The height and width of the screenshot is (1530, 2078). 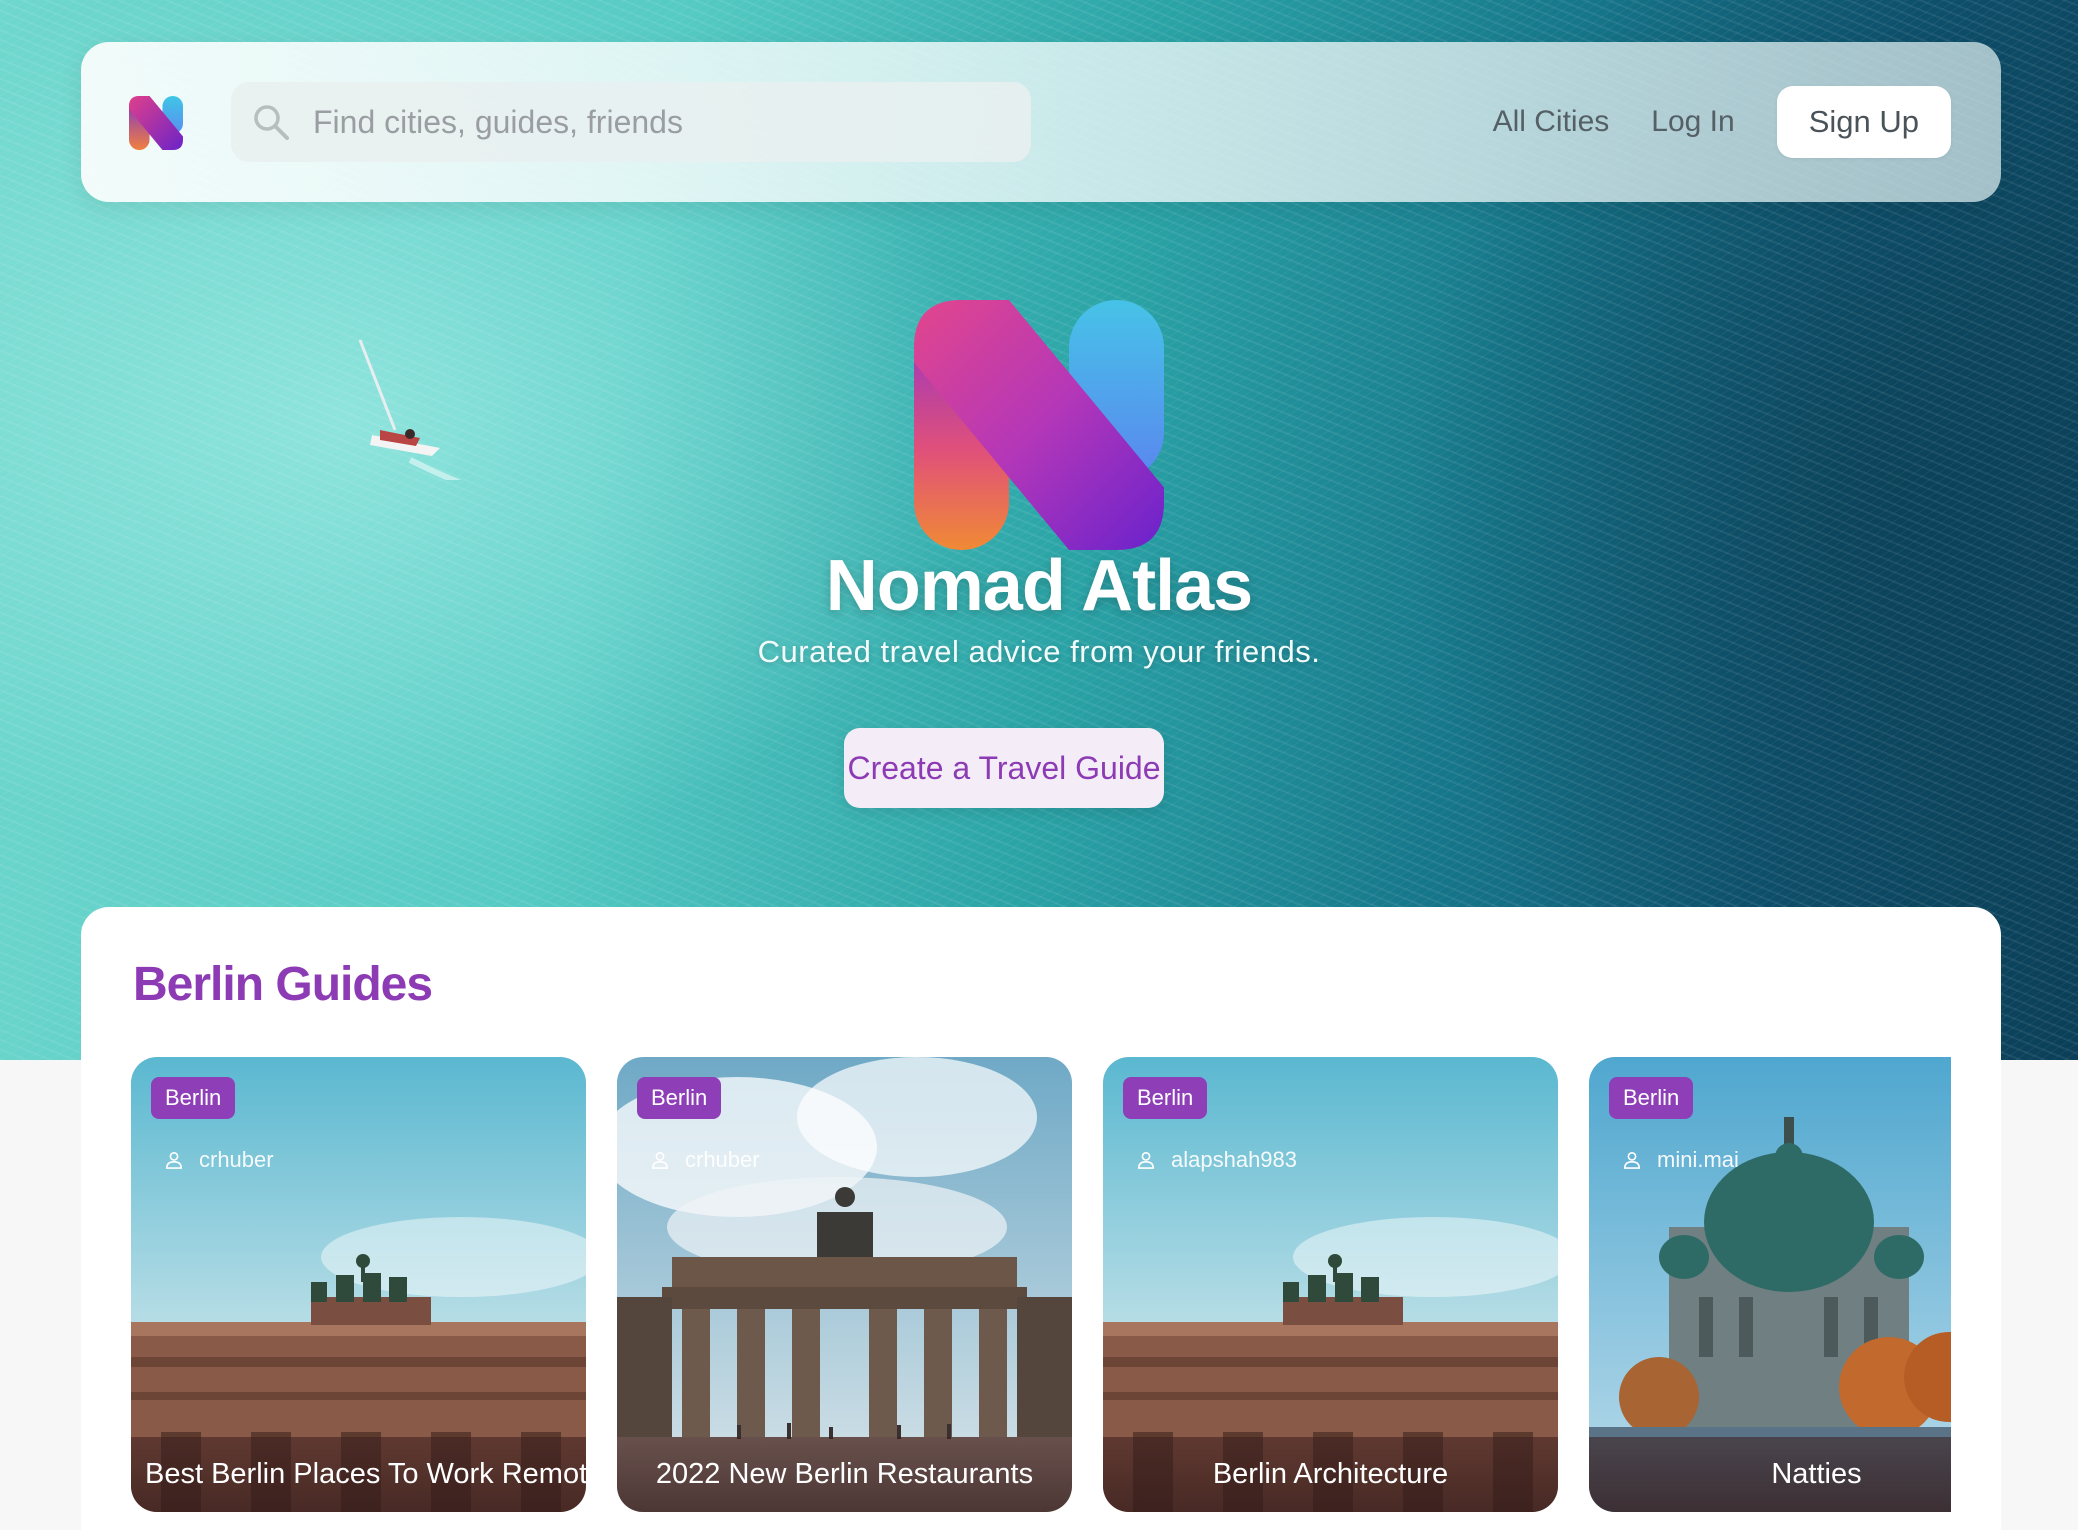 What do you see at coordinates (844, 1474) in the screenshot?
I see `guide-card-title: 2022 New Berlin Restaurants` at bounding box center [844, 1474].